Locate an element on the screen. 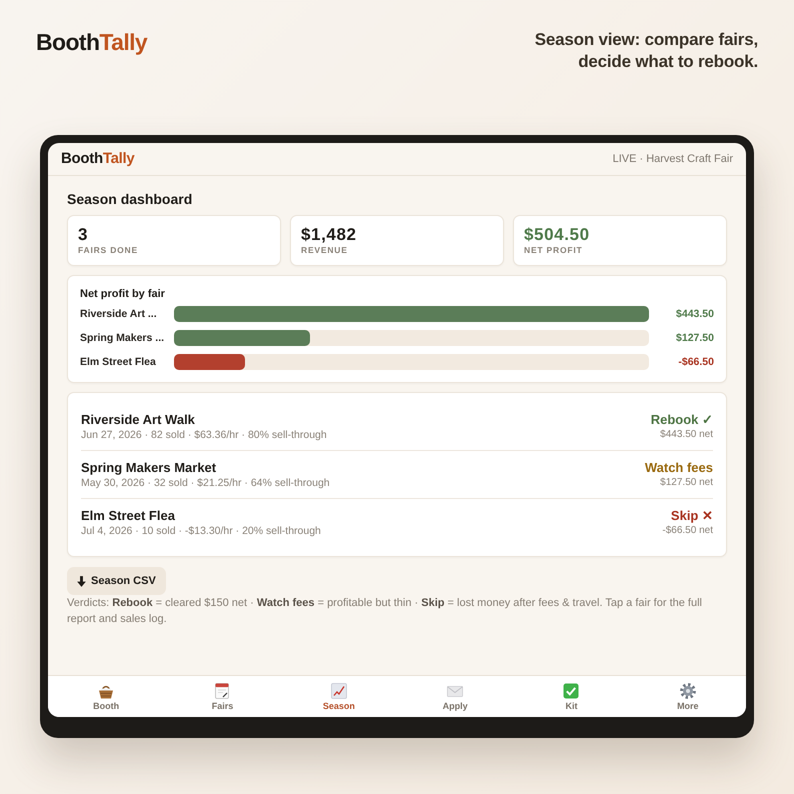 The width and height of the screenshot is (794, 794). verdict-label: Rebook ✓ is located at coordinates (681, 420).